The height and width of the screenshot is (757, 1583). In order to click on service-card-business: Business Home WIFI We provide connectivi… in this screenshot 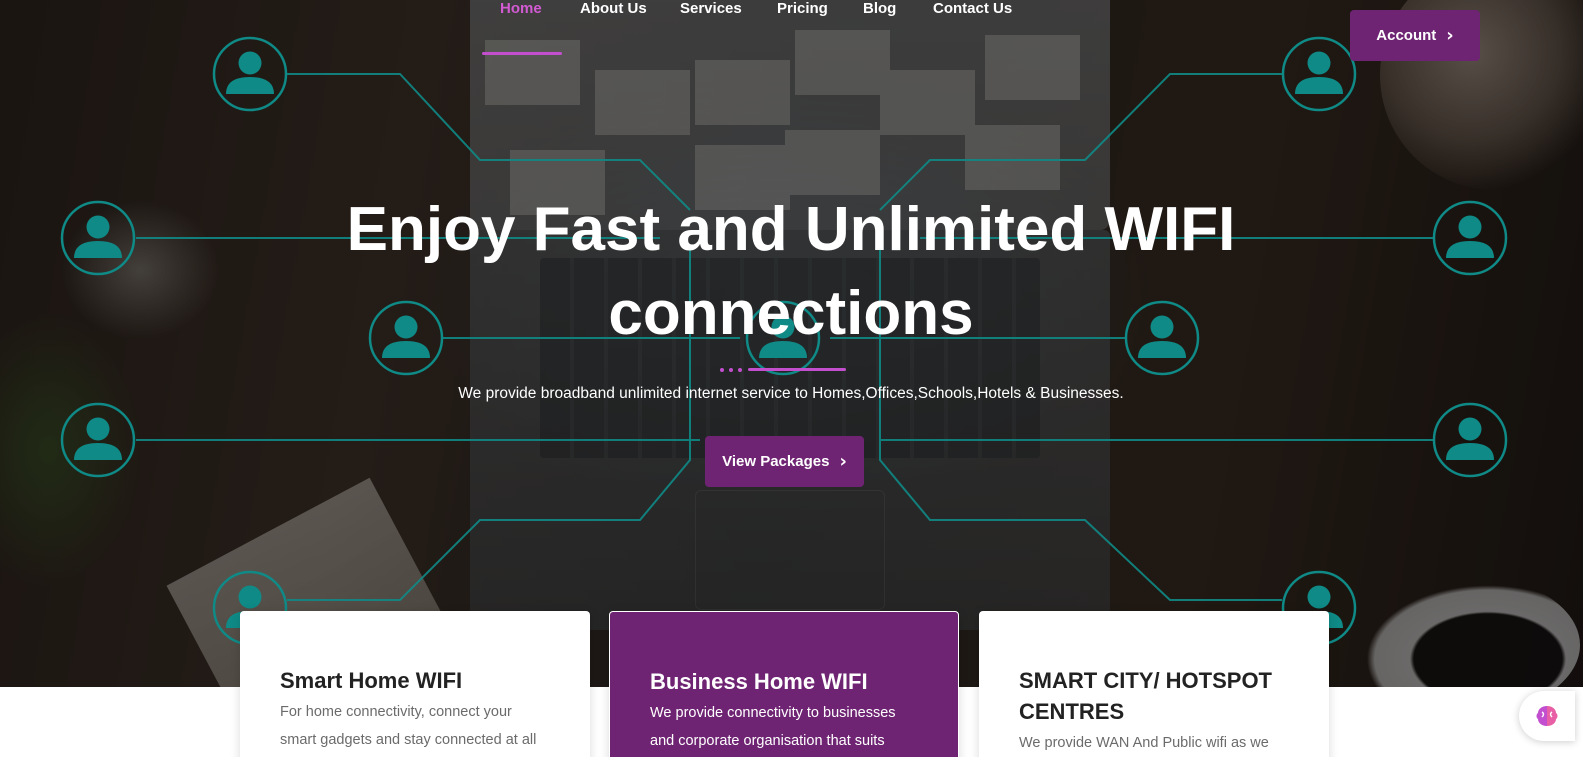, I will do `click(784, 684)`.